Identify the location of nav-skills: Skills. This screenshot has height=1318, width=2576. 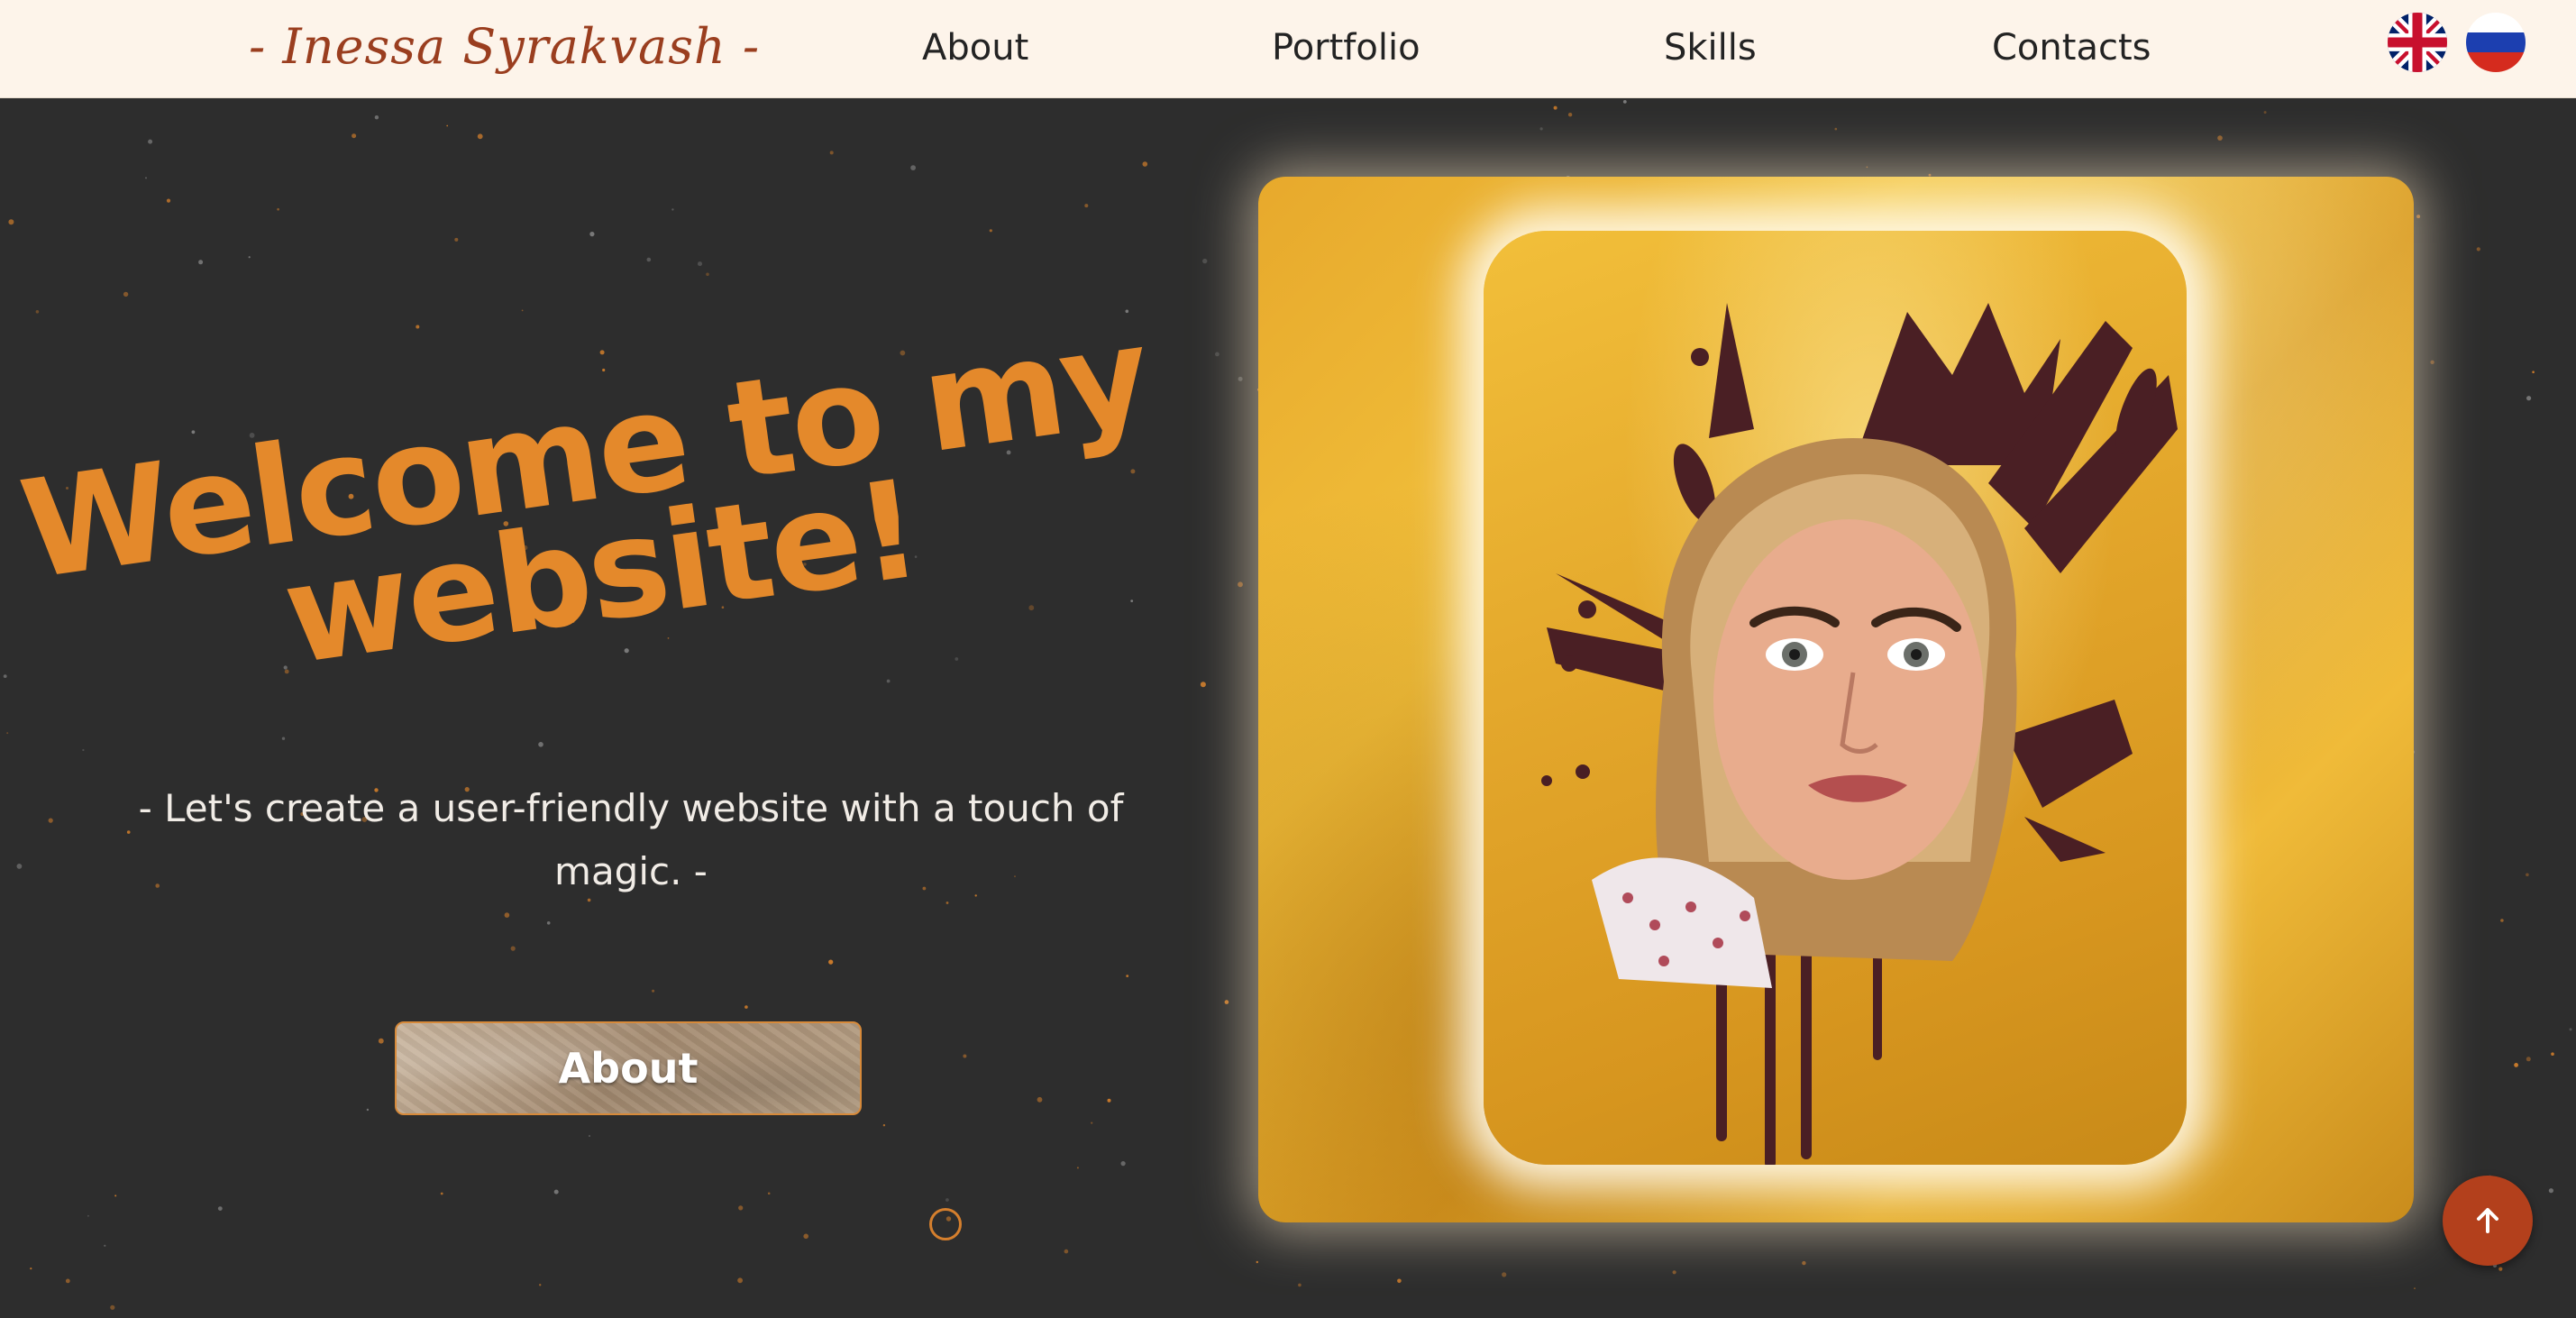
(1710, 48).